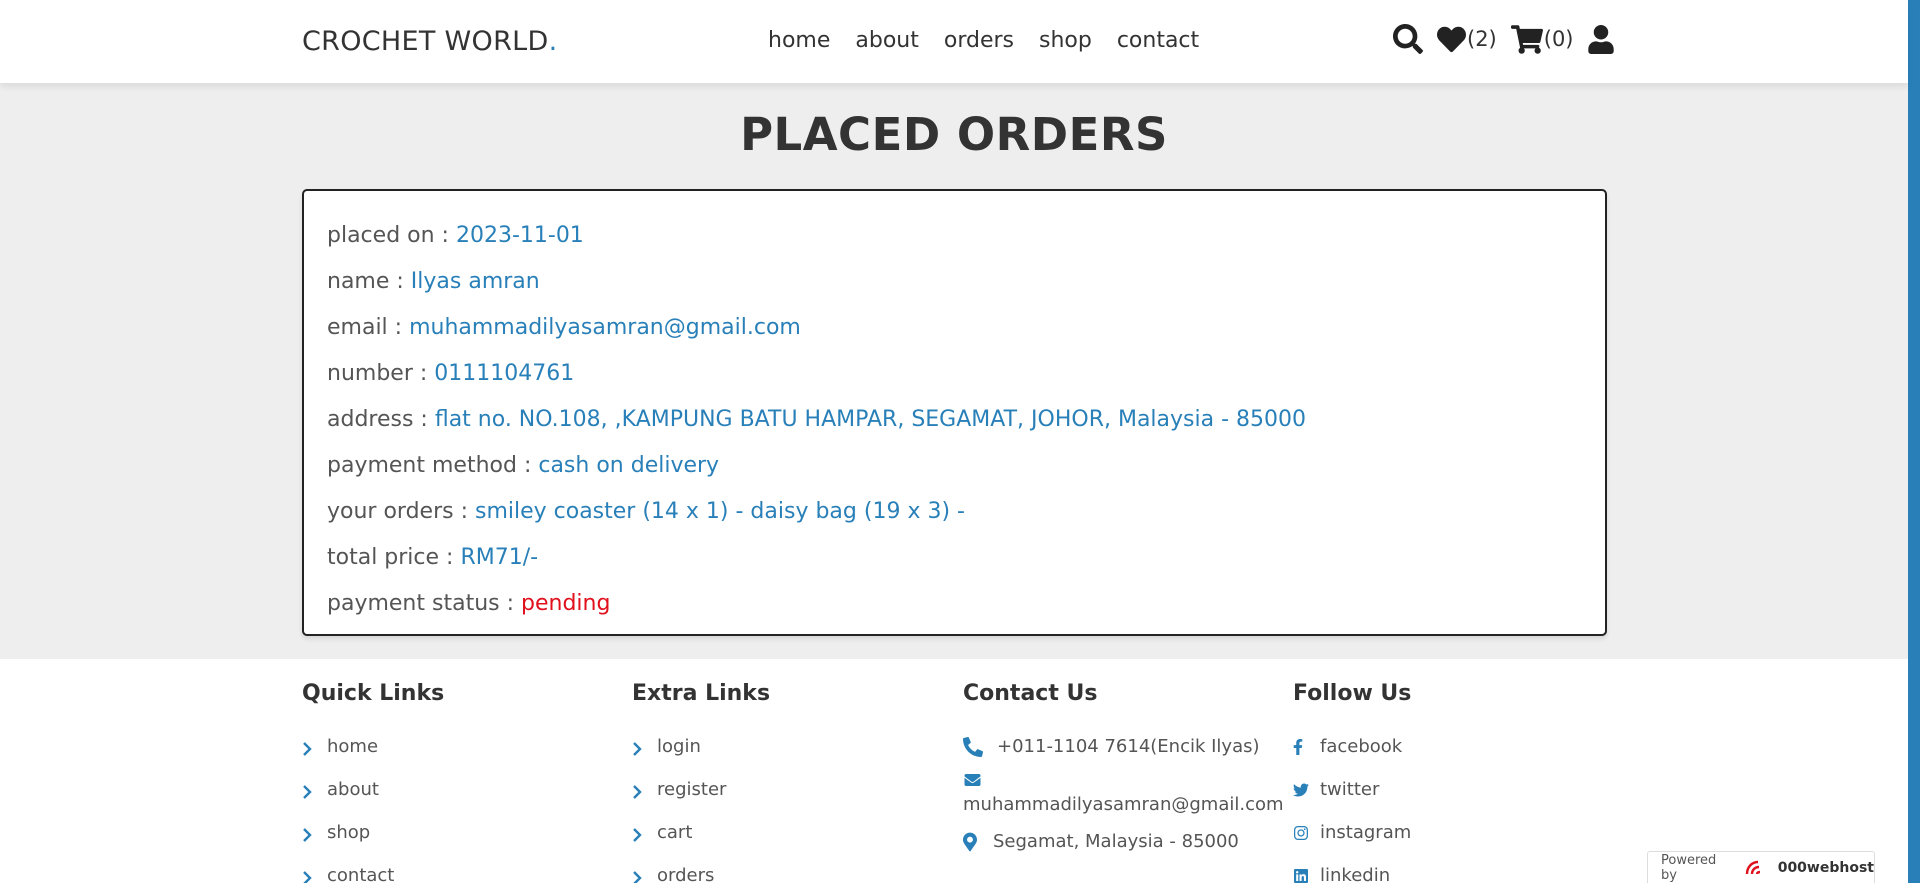 Image resolution: width=1920 pixels, height=883 pixels. What do you see at coordinates (1301, 747) in the screenshot?
I see `facebook-icon` at bounding box center [1301, 747].